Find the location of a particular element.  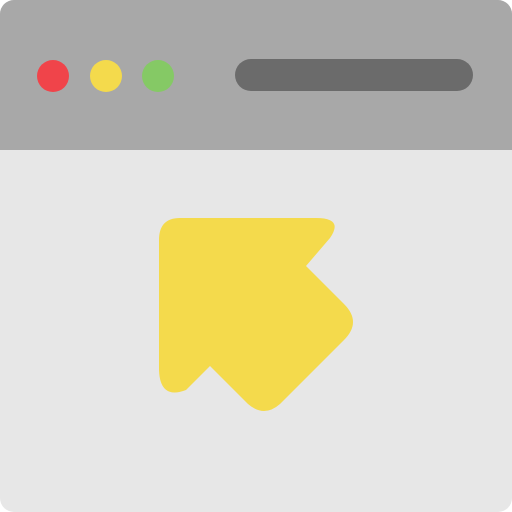

close-dot is located at coordinates (53, 76).